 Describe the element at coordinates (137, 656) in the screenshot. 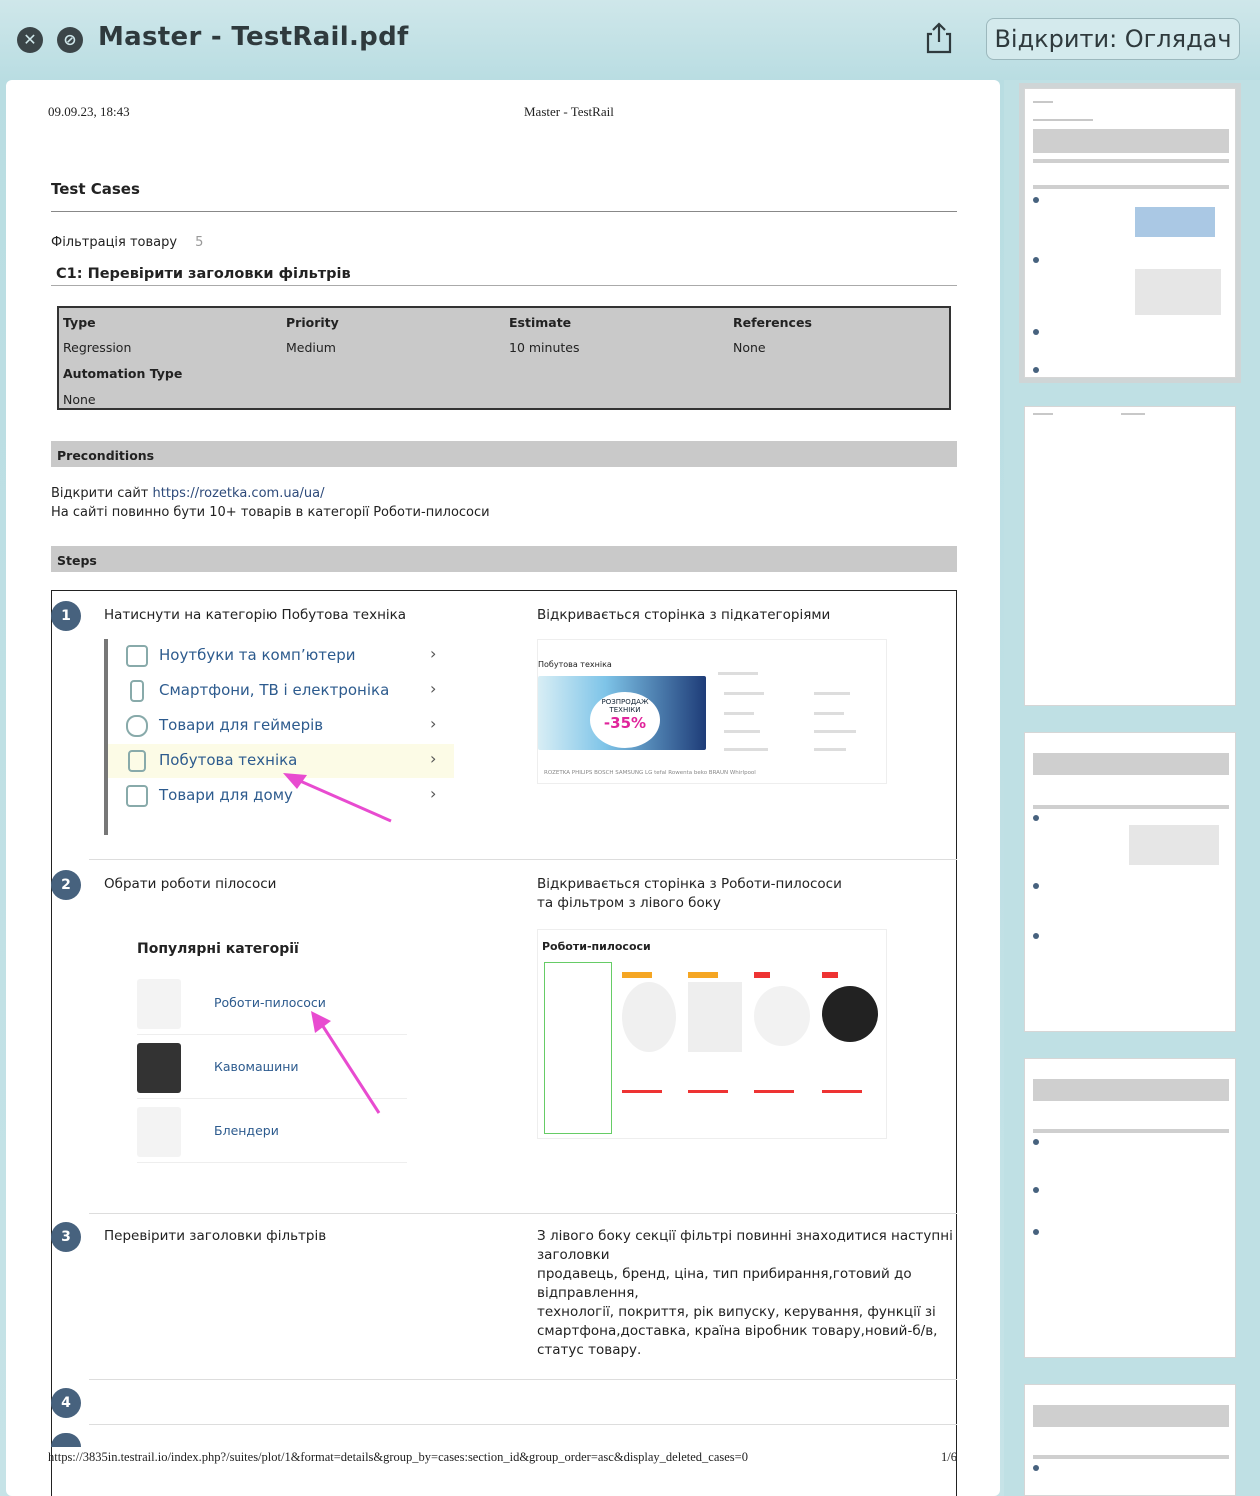

I see `laptop-icon` at that location.